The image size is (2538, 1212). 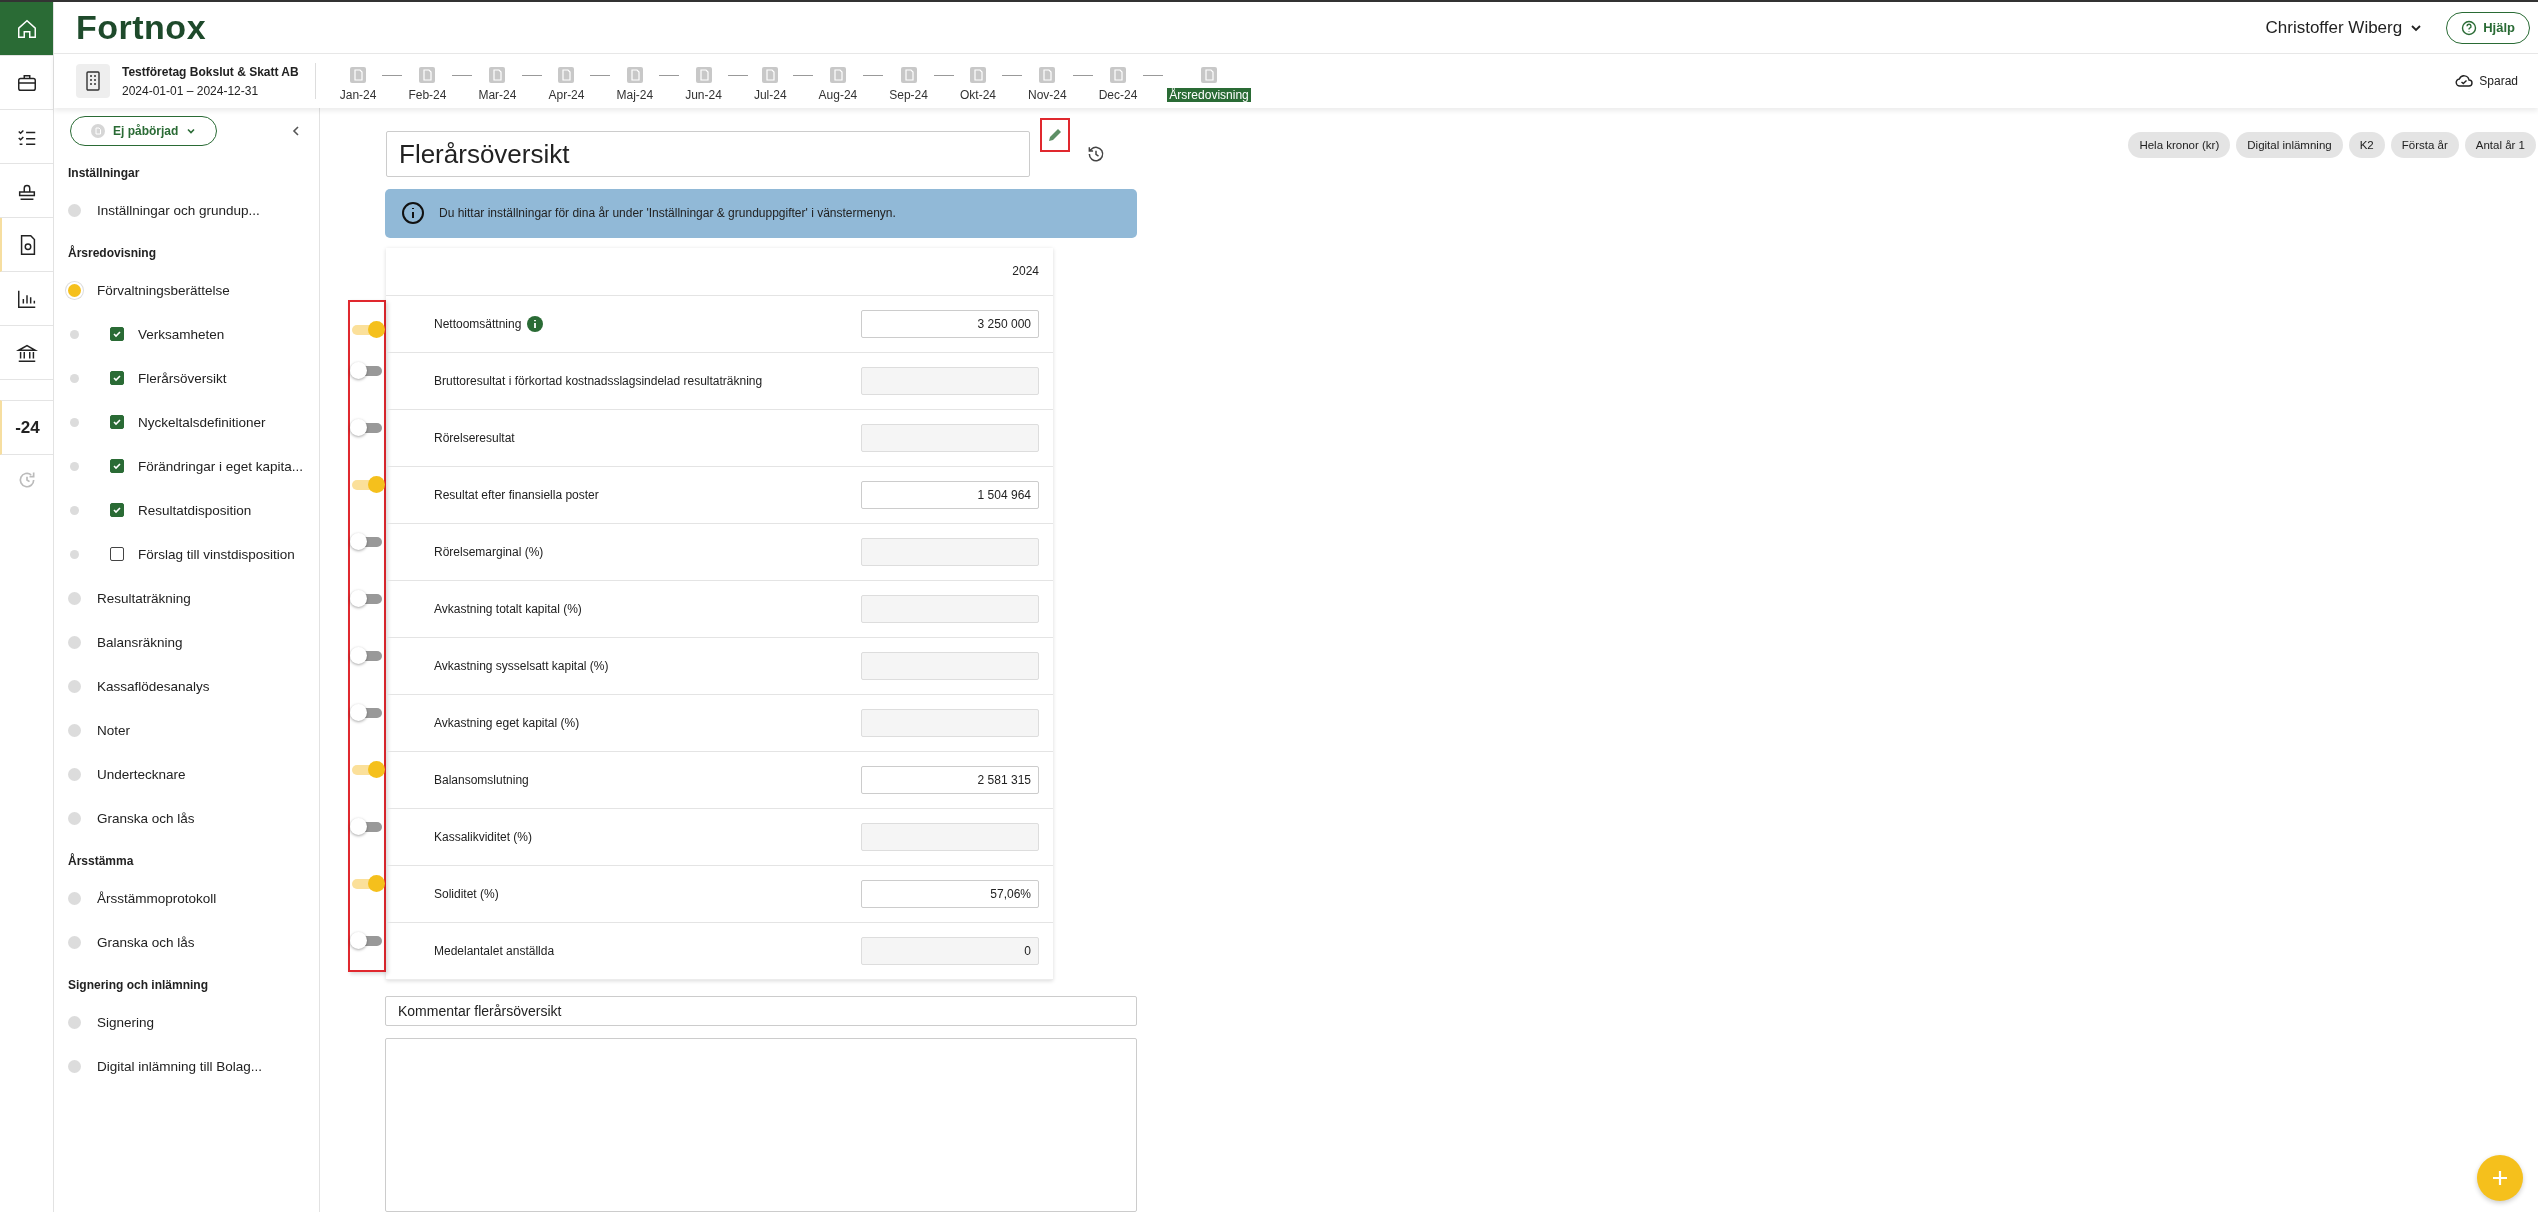 I want to click on period-tab: Apr-24, so click(x=566, y=94).